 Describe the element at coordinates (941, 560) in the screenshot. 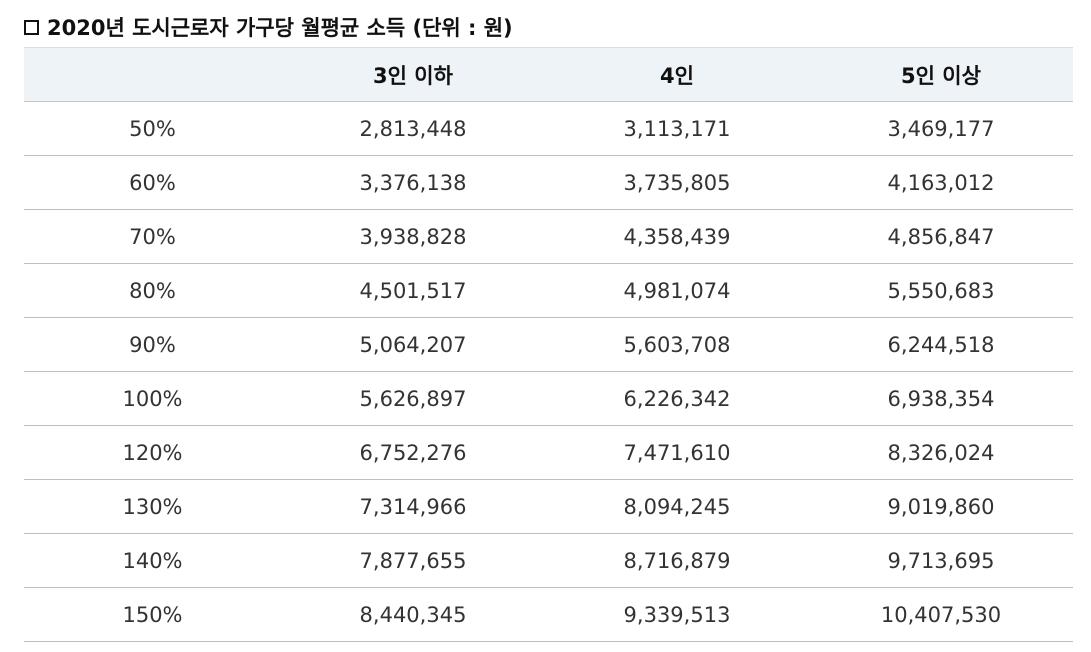

I see `value-cell-5-or-more: 9,713,695` at that location.